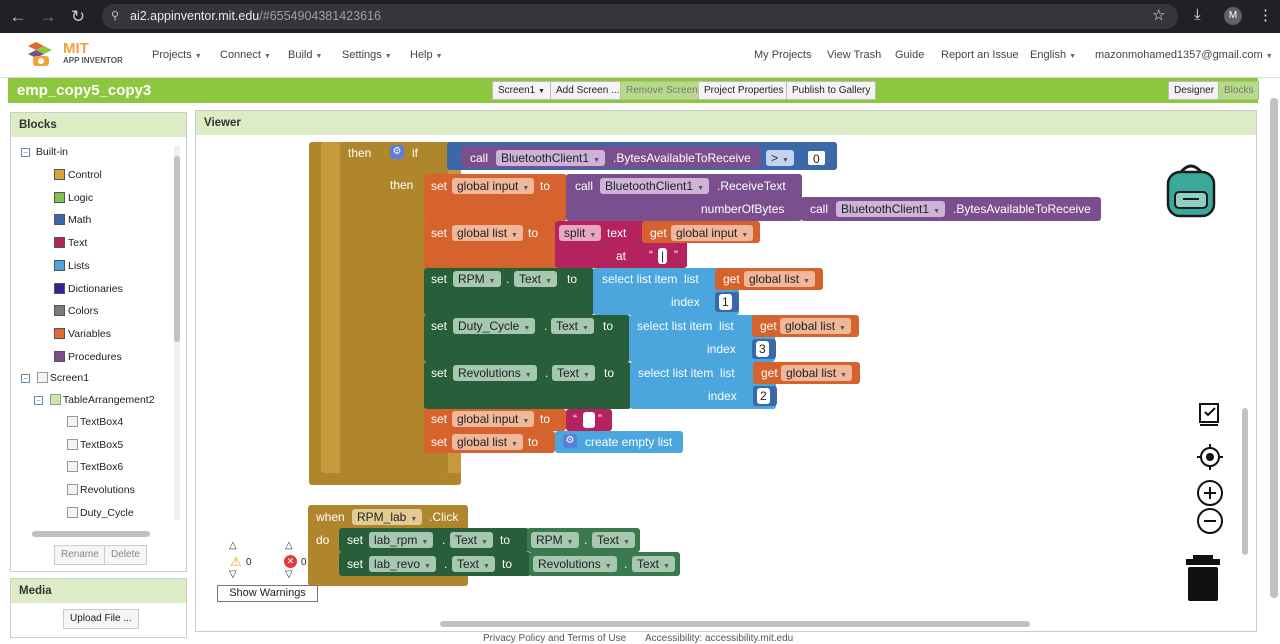  What do you see at coordinates (1191, 189) in the screenshot?
I see `backpack-icon` at bounding box center [1191, 189].